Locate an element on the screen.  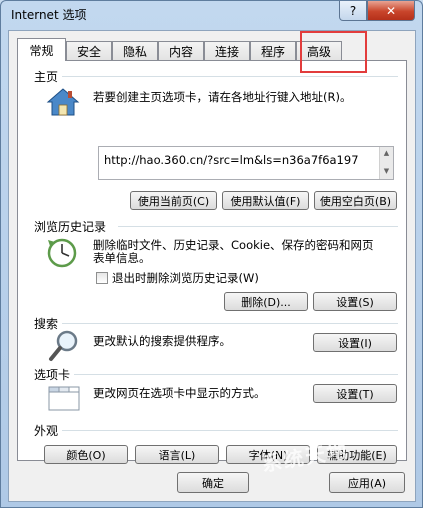
history-section-title: 浏览历史记录 is located at coordinates (70, 227).